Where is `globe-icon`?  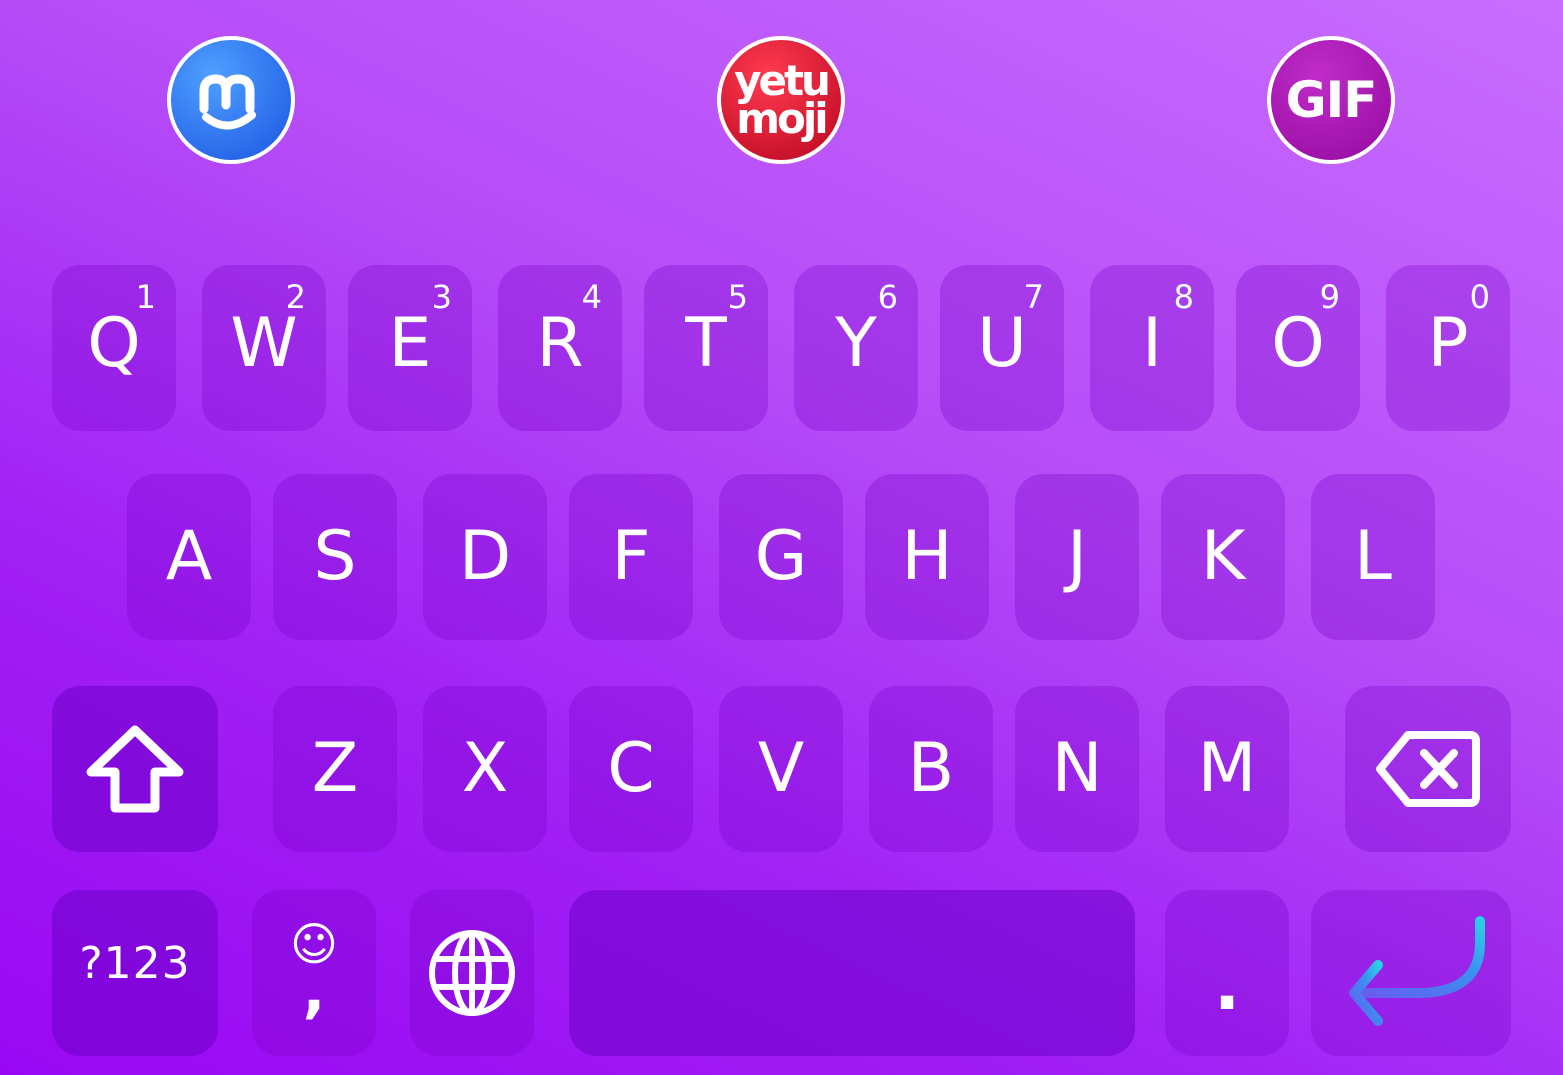 globe-icon is located at coordinates (472, 973).